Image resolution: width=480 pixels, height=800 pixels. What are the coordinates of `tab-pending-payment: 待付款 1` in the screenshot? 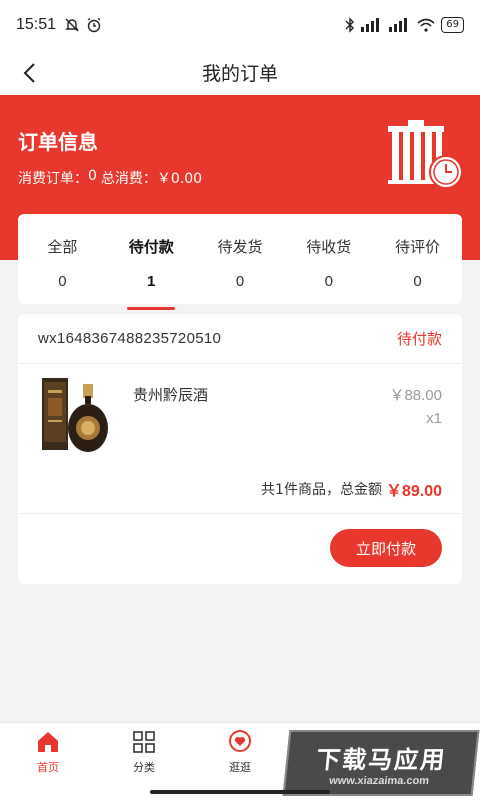 It's located at (151, 262).